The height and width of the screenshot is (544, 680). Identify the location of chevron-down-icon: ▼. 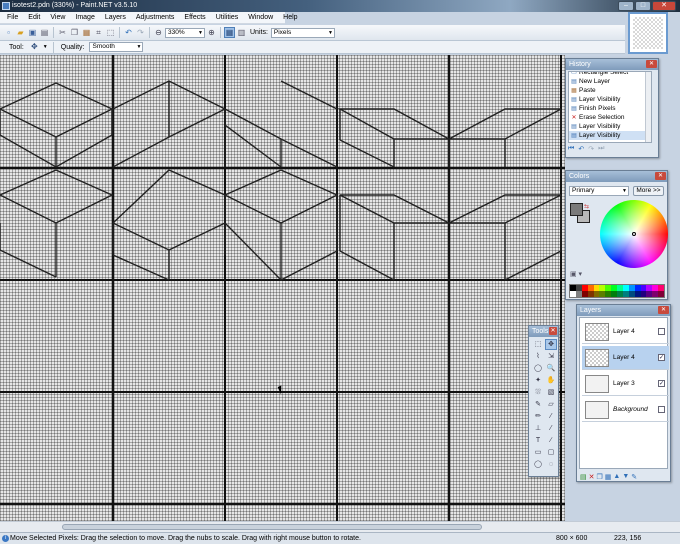
(45, 47).